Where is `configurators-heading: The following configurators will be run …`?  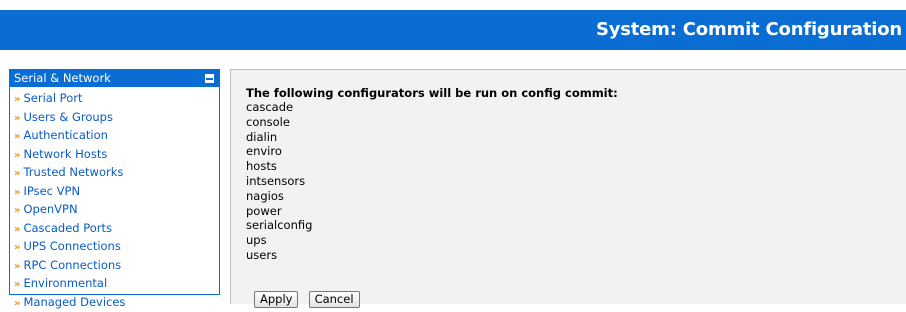
configurators-heading: The following configurators will be run … is located at coordinates (432, 93).